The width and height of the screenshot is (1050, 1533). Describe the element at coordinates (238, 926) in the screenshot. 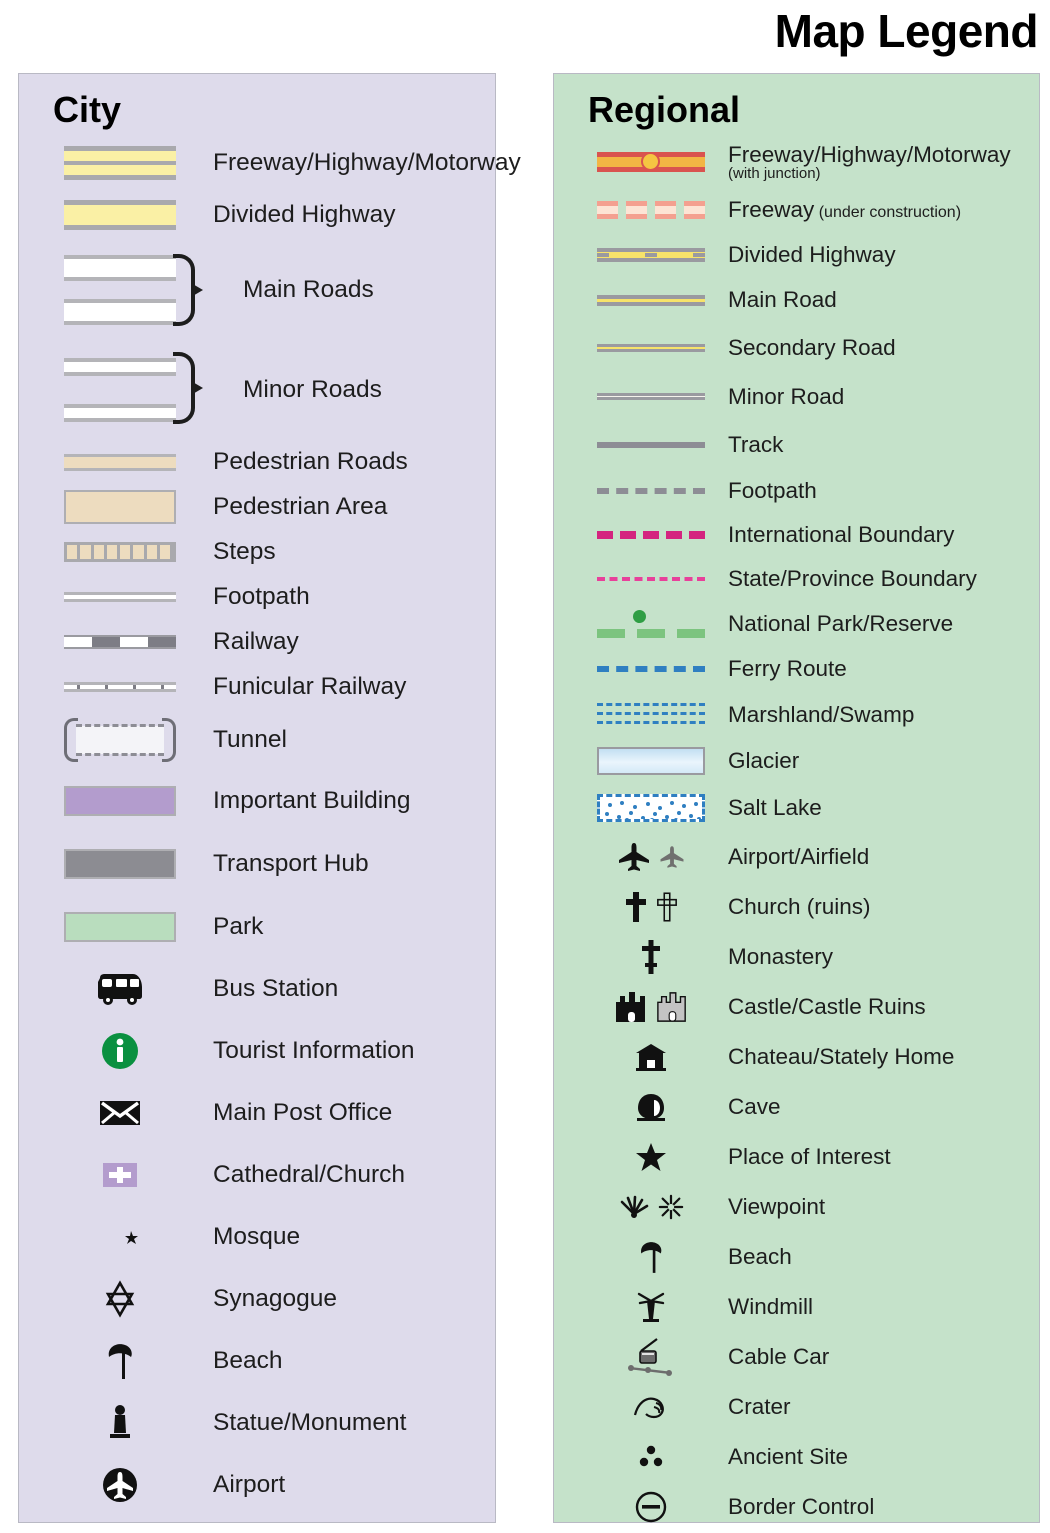

I see `legend-label: Park` at that location.